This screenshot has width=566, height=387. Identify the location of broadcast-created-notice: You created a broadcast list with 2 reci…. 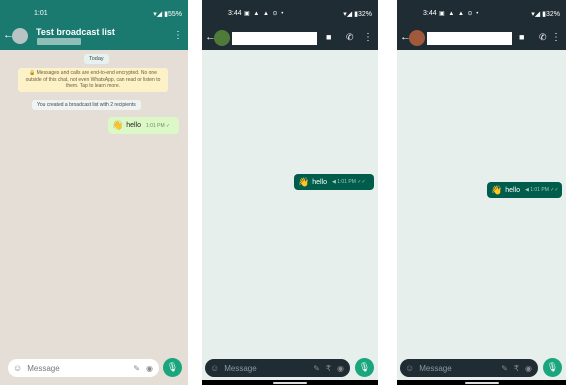
(86, 105).